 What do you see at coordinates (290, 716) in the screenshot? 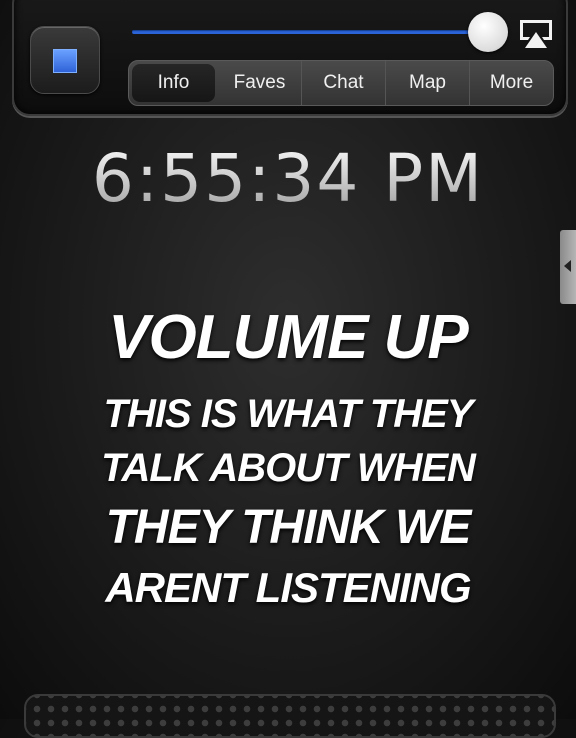
I see `speaker-grille` at bounding box center [290, 716].